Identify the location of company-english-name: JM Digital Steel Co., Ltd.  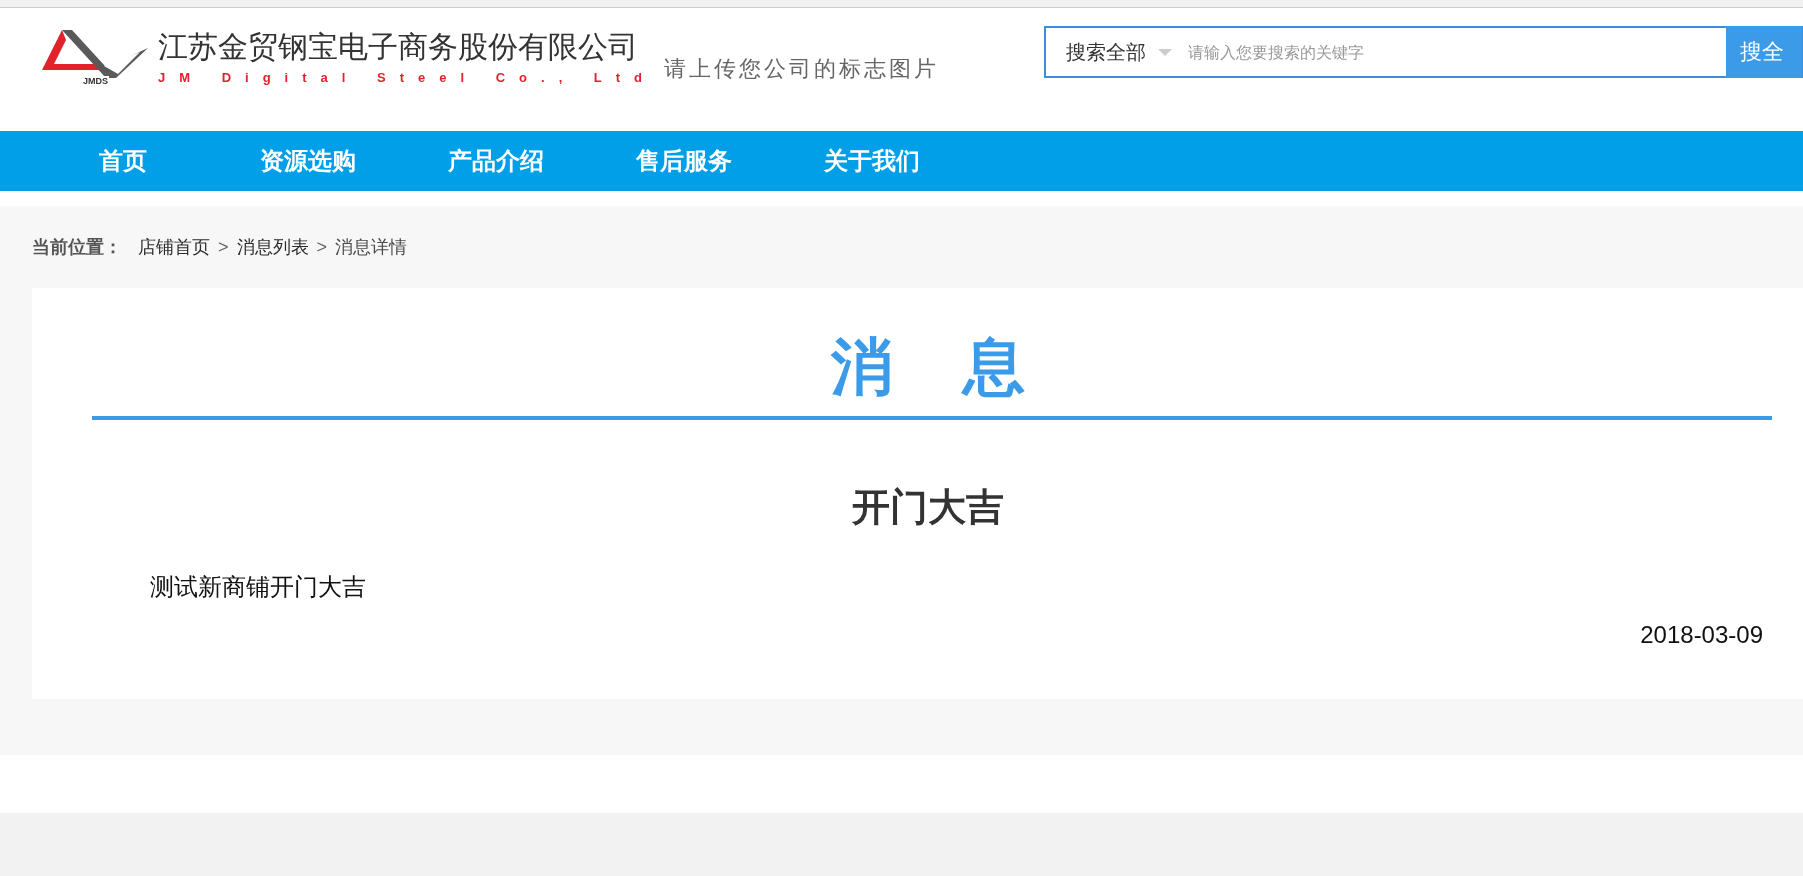
(407, 77).